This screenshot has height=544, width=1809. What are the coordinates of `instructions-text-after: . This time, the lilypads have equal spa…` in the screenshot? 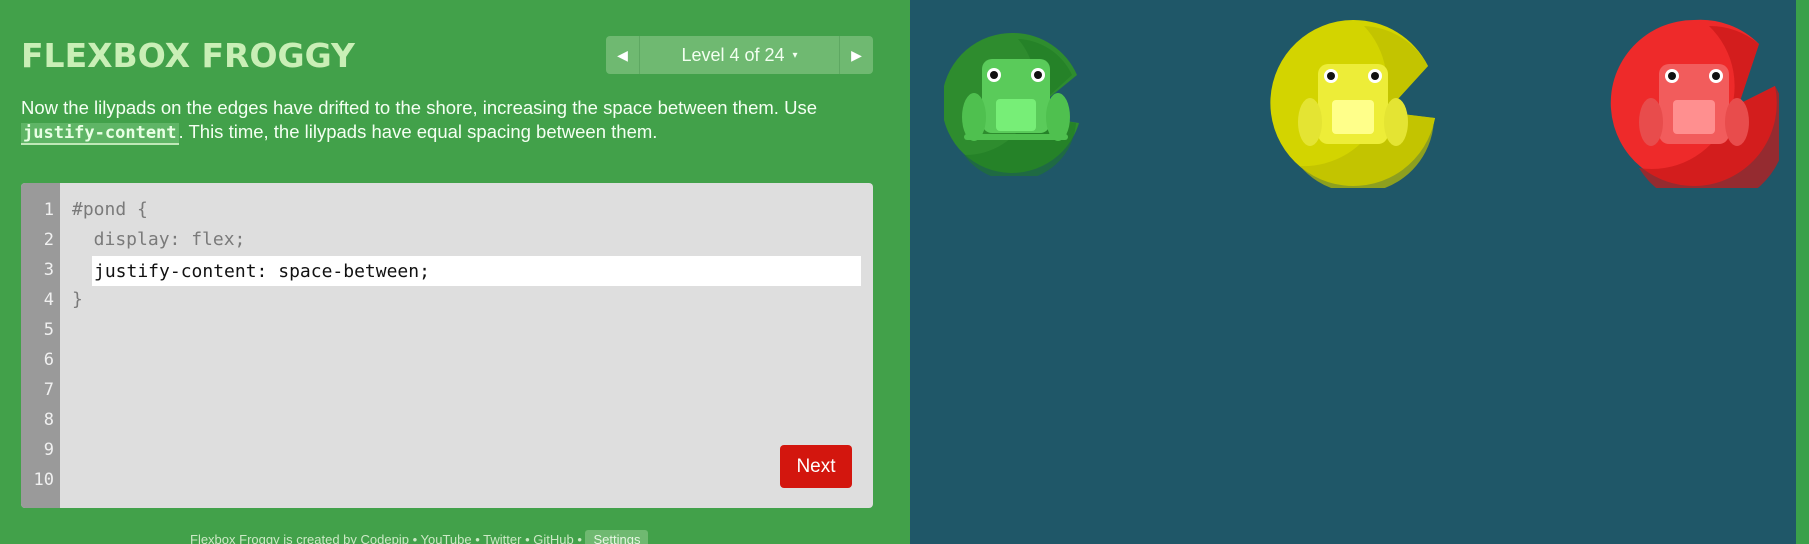 It's located at (418, 131).